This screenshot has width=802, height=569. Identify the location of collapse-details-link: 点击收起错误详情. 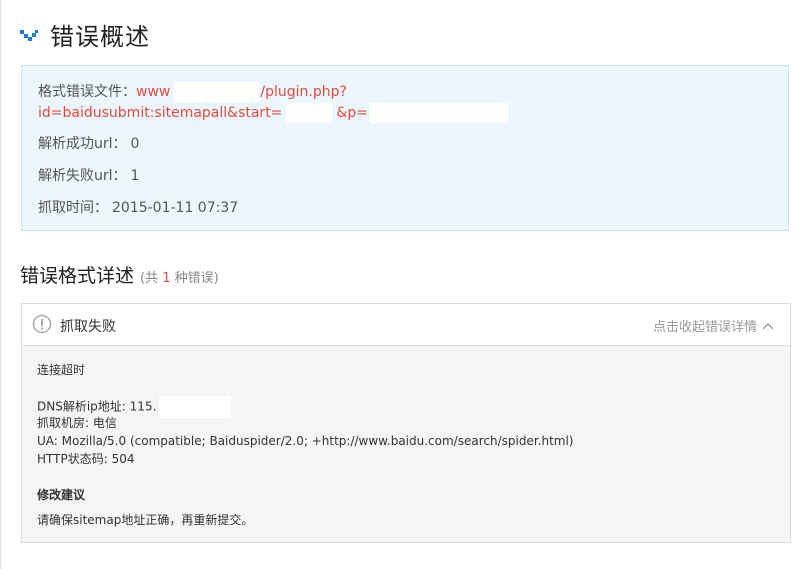
(713, 325).